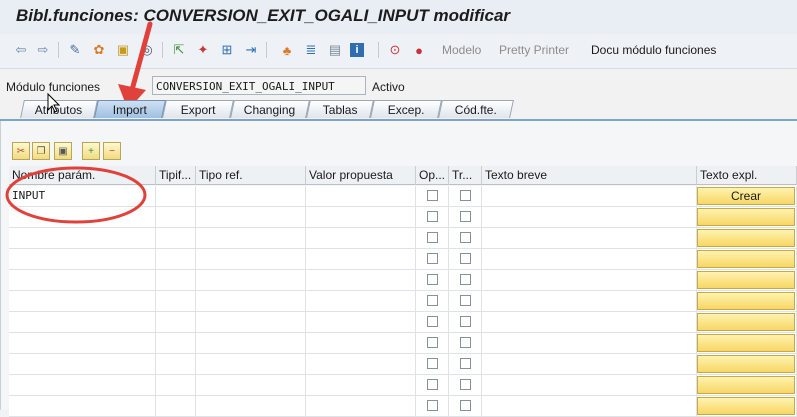 This screenshot has height=417, width=797. Describe the element at coordinates (130, 109) in the screenshot. I see `tab-import: Import` at that location.